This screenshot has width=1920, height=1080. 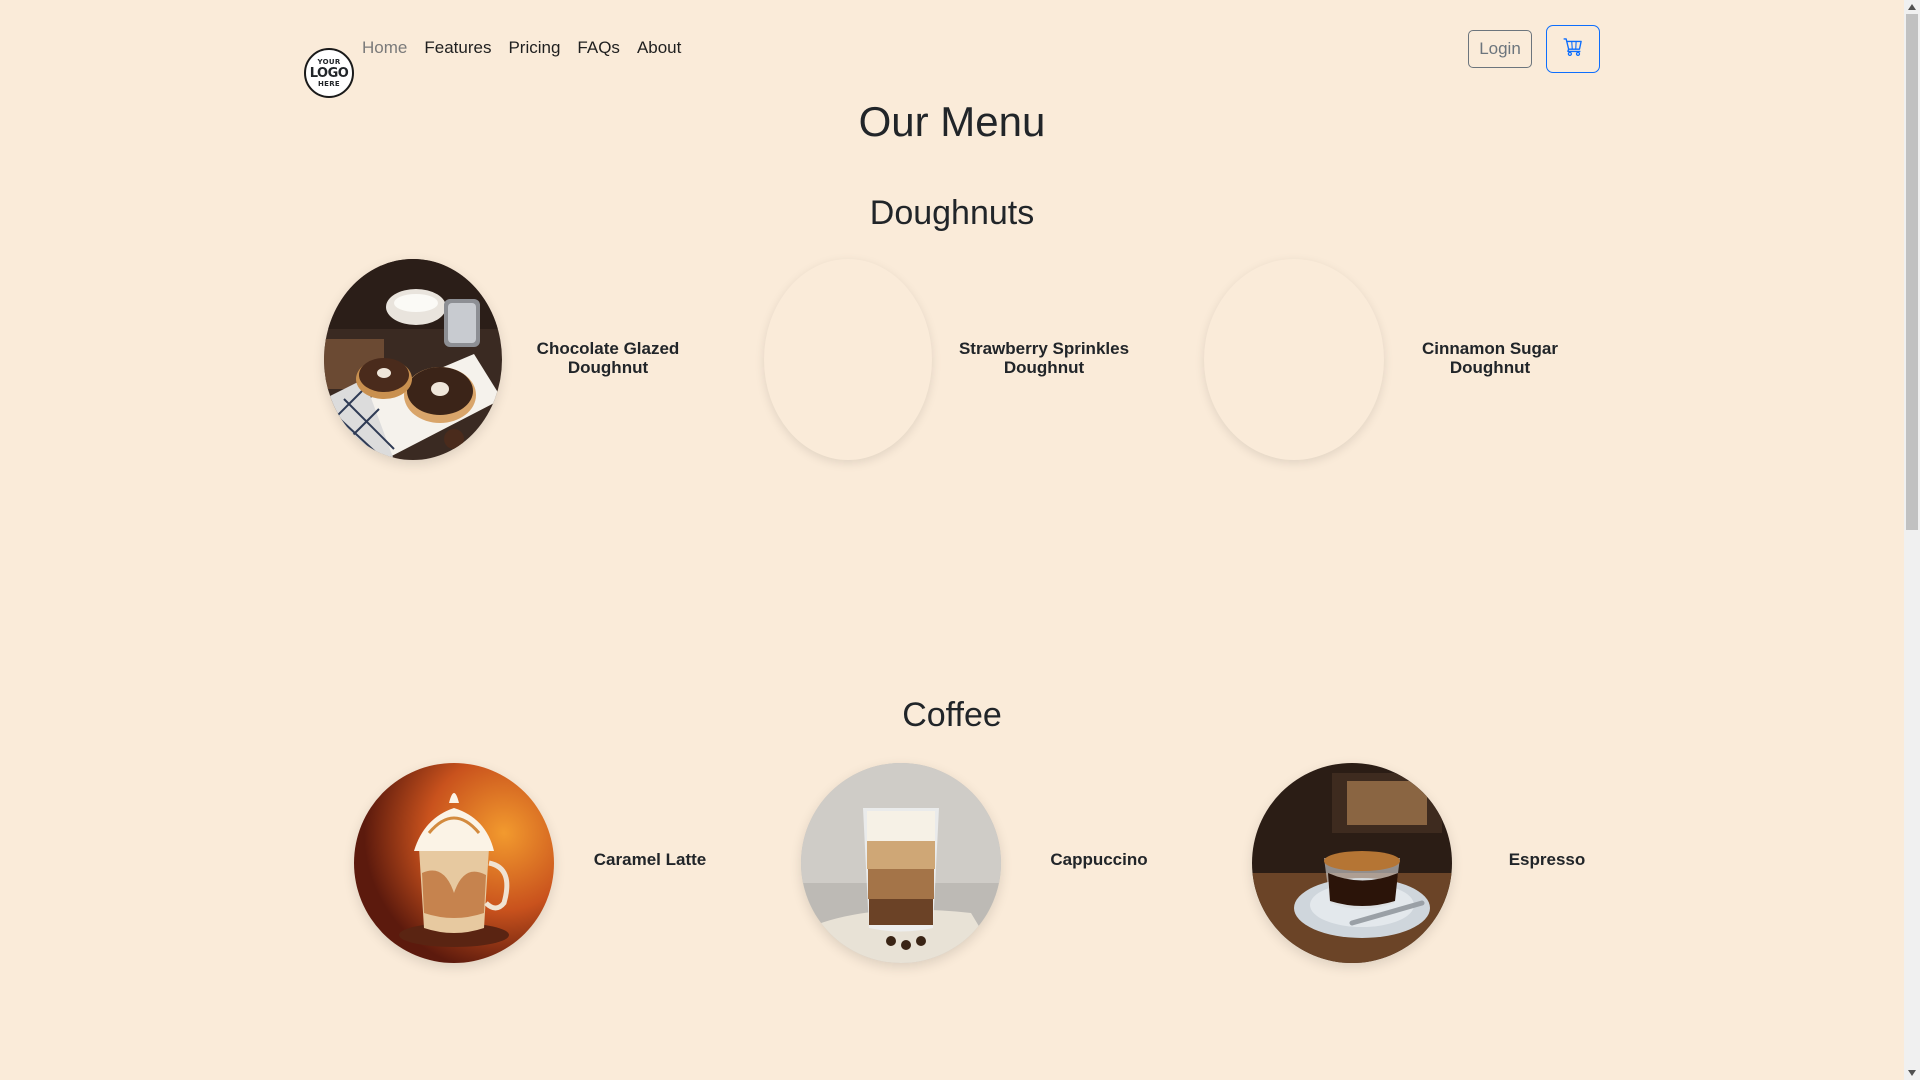 I want to click on scrollbar-thumb, so click(x=1912, y=272).